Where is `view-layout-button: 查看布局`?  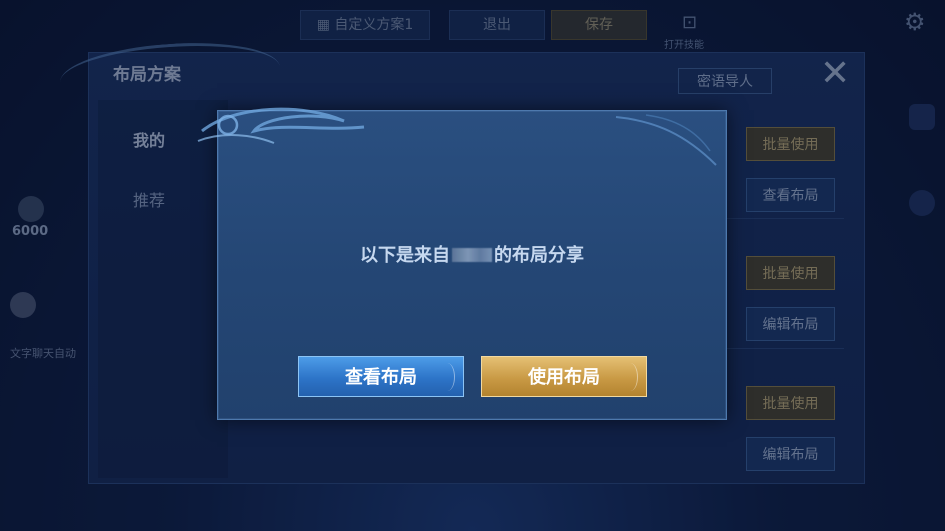
view-layout-button: 查看布局 is located at coordinates (381, 376).